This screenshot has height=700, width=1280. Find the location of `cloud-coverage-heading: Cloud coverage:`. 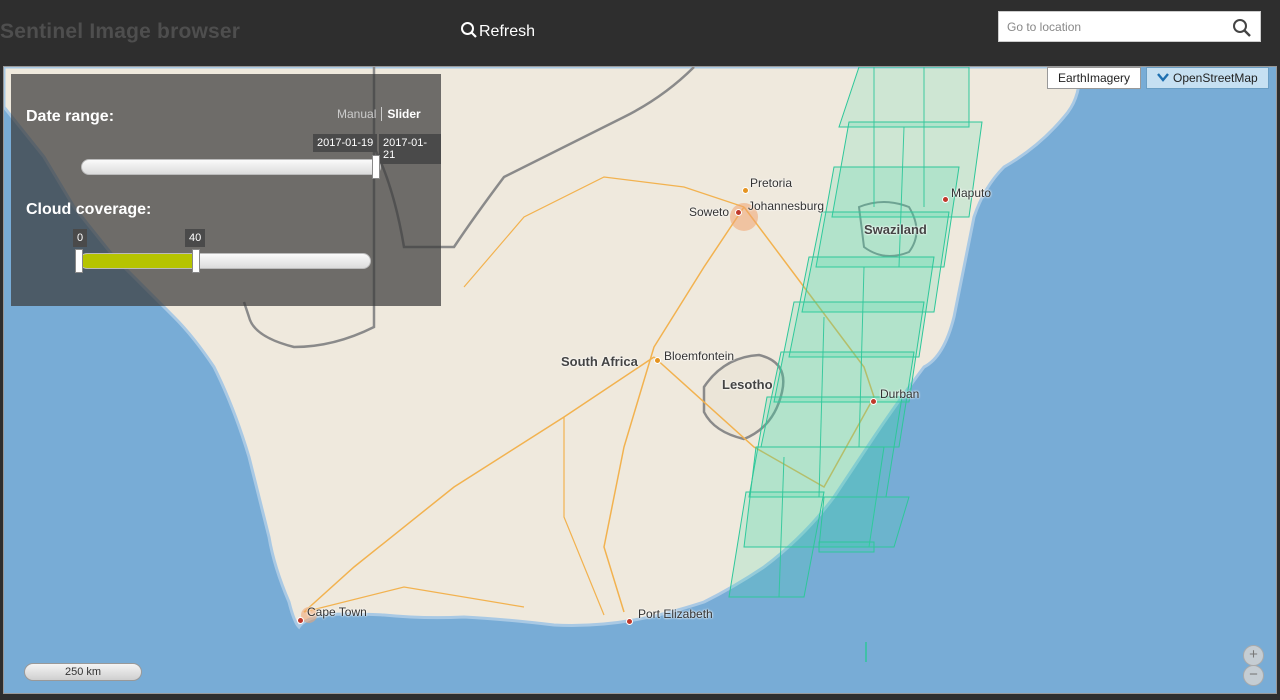

cloud-coverage-heading: Cloud coverage: is located at coordinates (89, 209).